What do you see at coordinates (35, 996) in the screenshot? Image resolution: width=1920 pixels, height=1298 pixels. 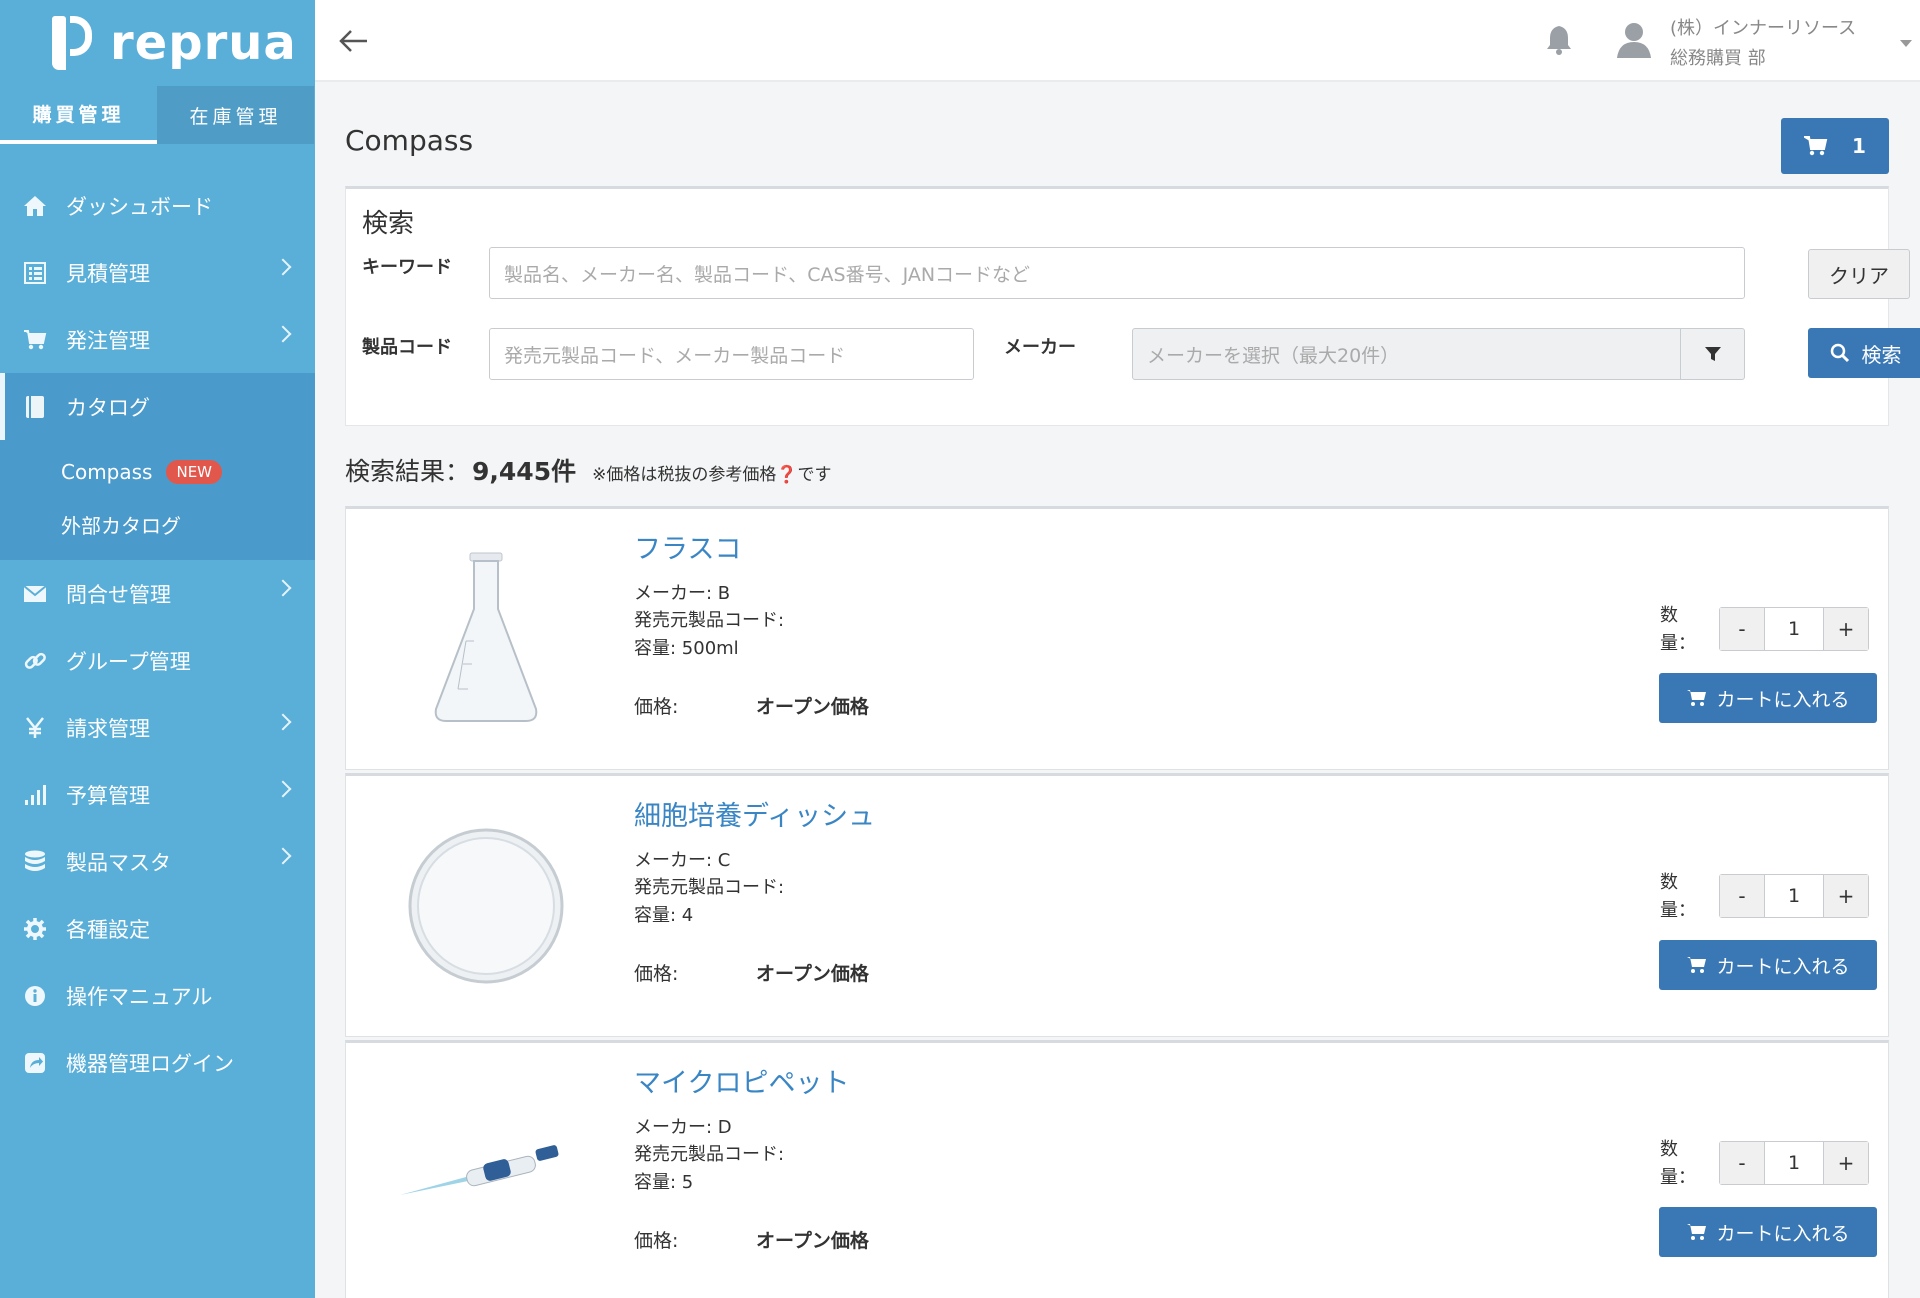 I see `info-icon` at bounding box center [35, 996].